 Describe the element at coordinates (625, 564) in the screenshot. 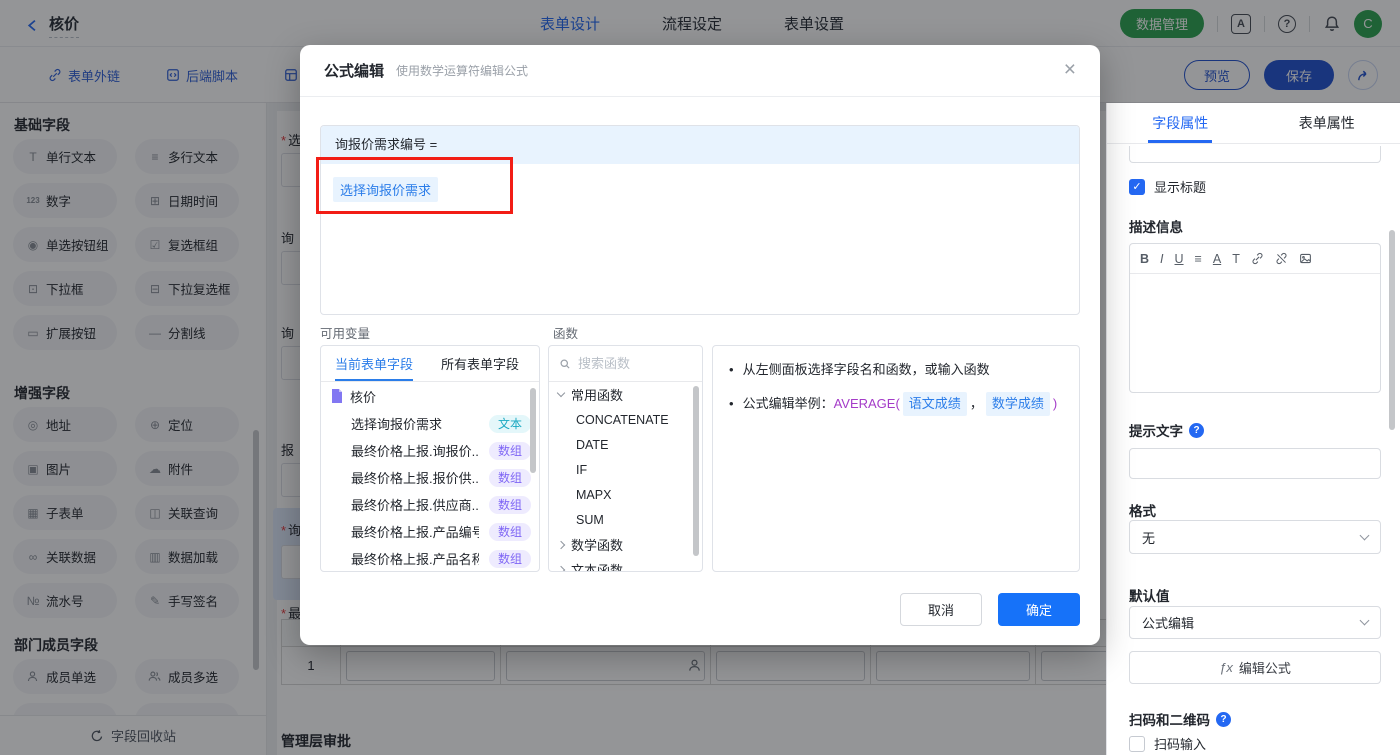

I see `function-group-text: 文本函数` at that location.